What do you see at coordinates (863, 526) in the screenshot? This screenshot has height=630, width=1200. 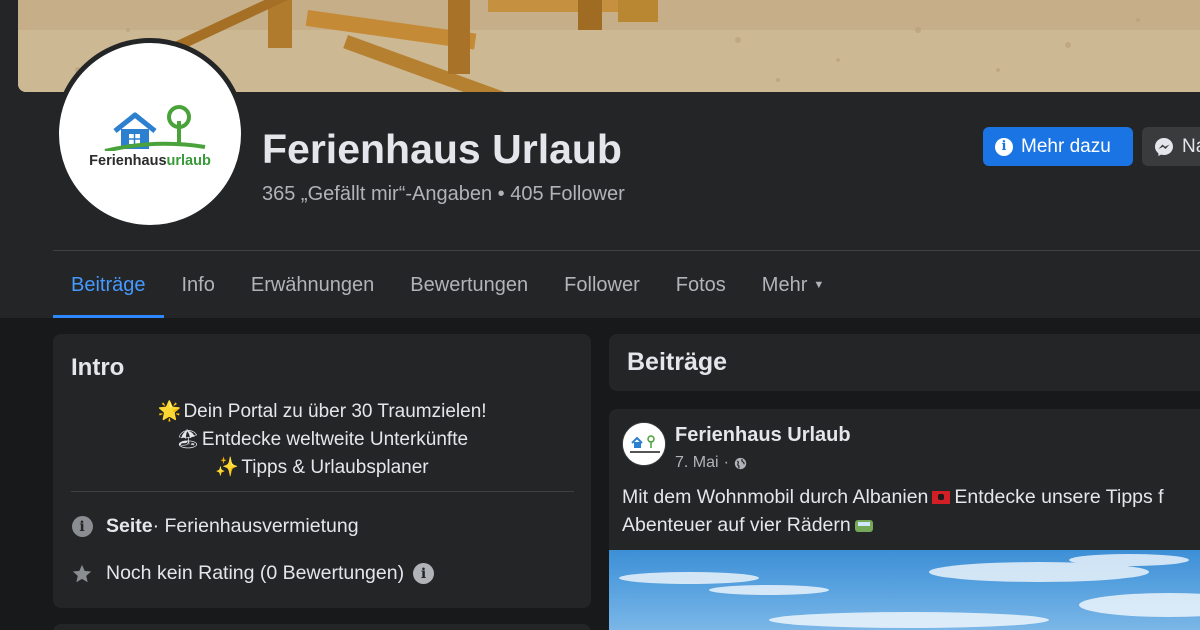 I see `minibus-icon` at bounding box center [863, 526].